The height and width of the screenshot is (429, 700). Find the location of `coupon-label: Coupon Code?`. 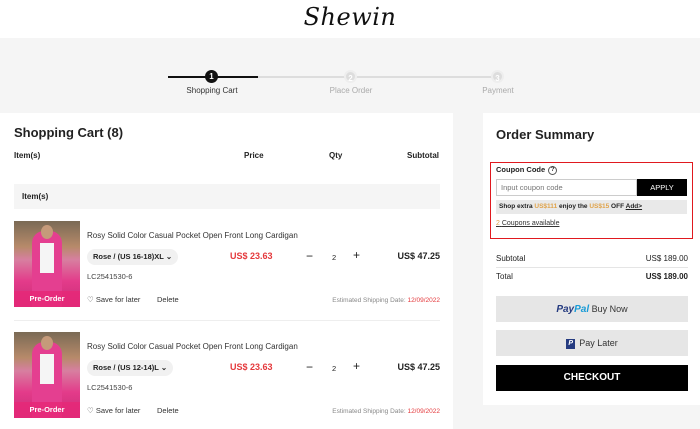

coupon-label: Coupon Code? is located at coordinates (527, 170).